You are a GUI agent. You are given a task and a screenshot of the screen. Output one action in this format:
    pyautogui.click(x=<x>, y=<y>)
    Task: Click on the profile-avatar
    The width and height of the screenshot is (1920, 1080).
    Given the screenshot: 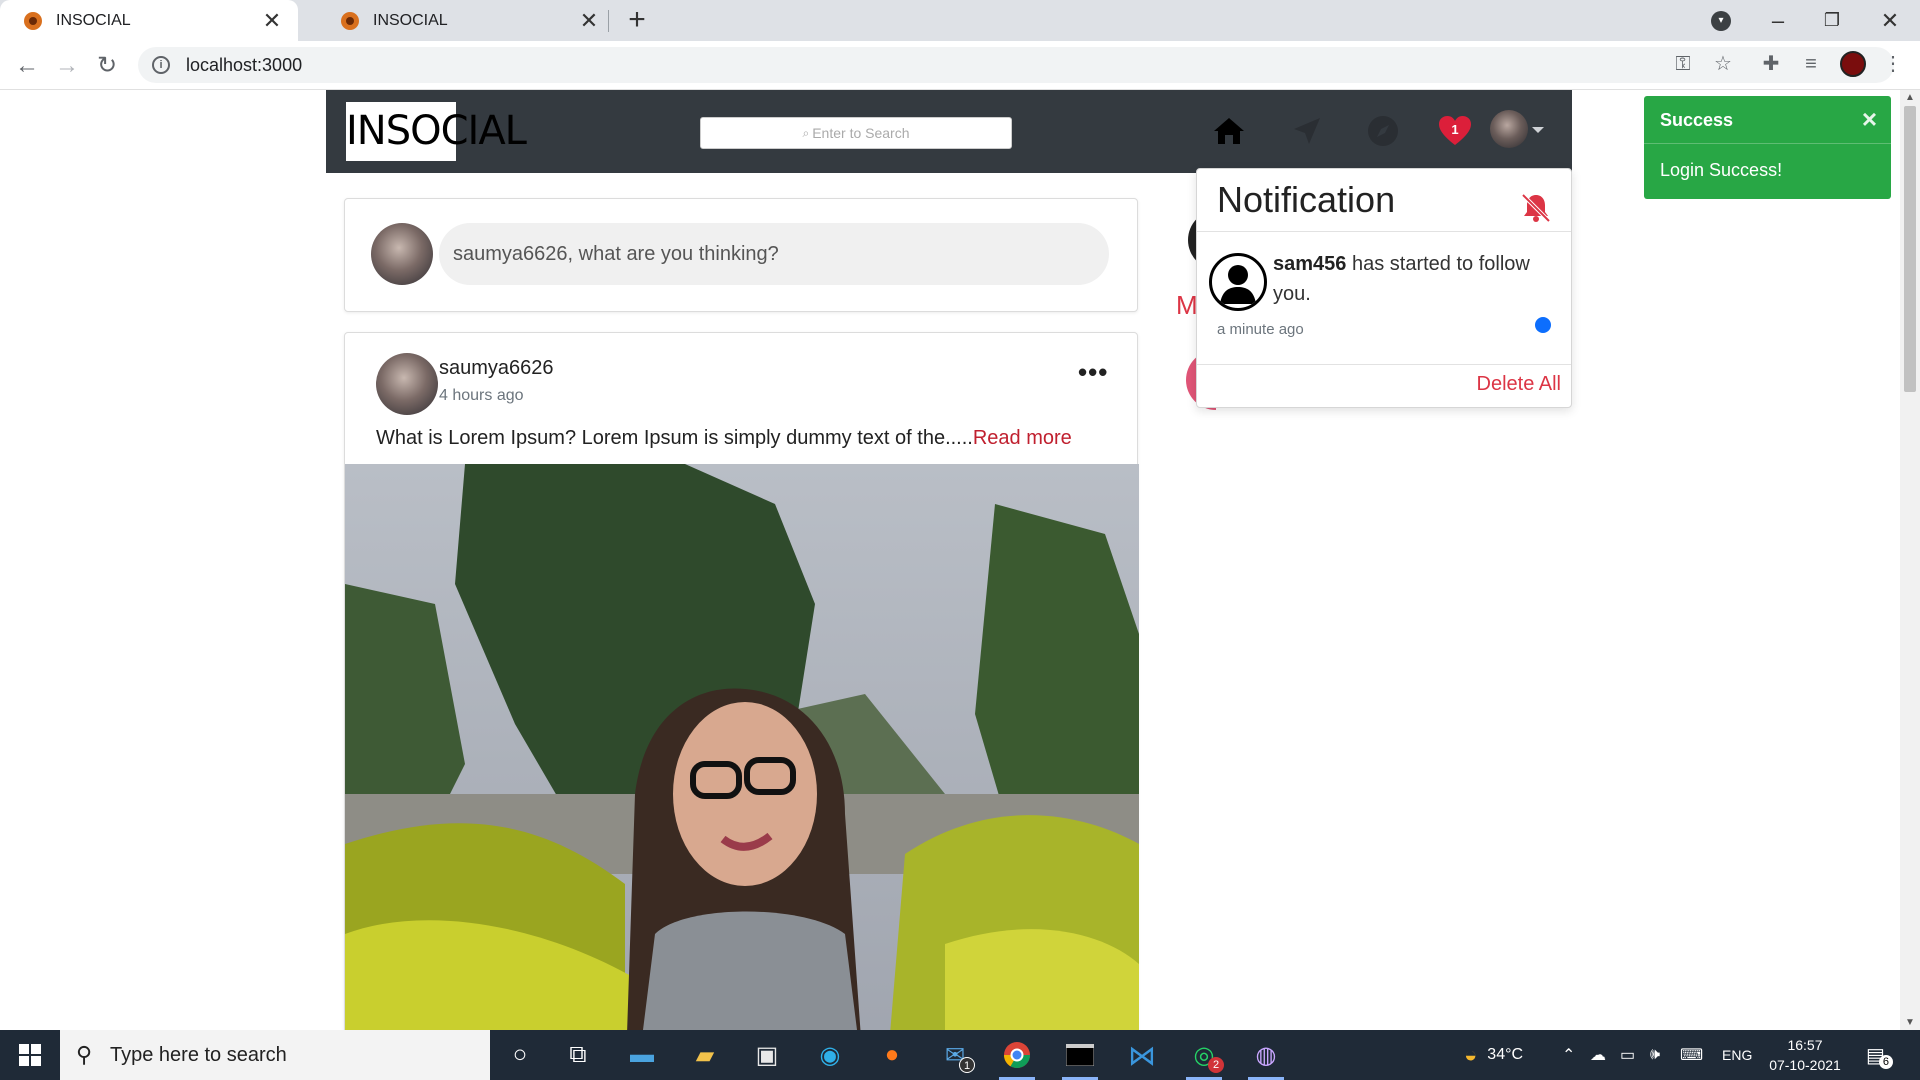 What is the action you would take?
    pyautogui.click(x=1853, y=64)
    